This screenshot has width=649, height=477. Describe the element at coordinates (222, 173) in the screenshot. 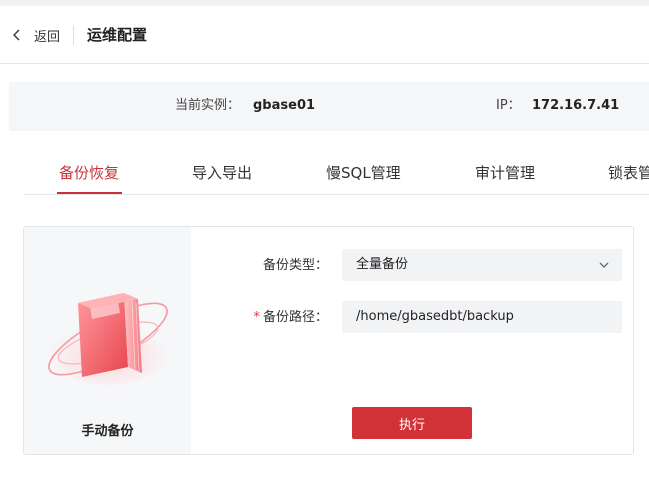

I see `tab-import-export: 导入导出` at that location.